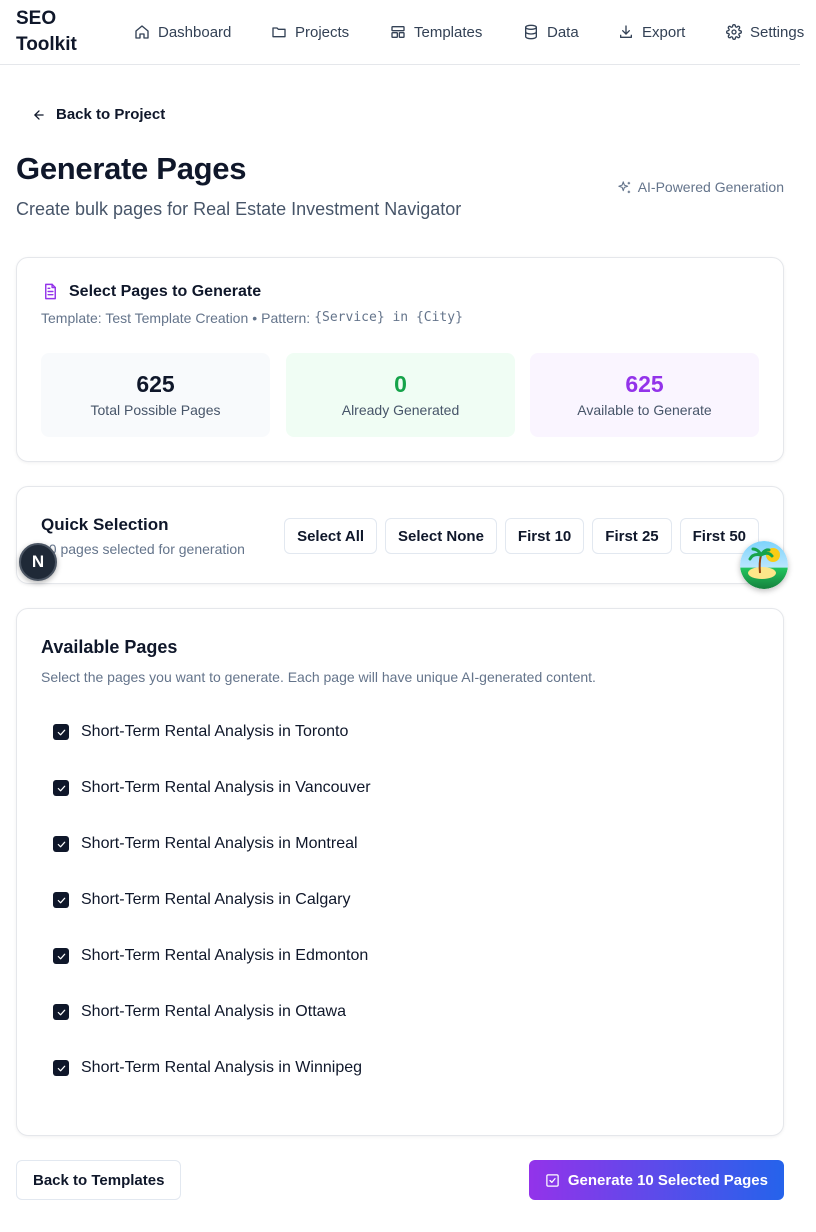  Describe the element at coordinates (109, 647) in the screenshot. I see `available-pages-title: Available Pages` at that location.